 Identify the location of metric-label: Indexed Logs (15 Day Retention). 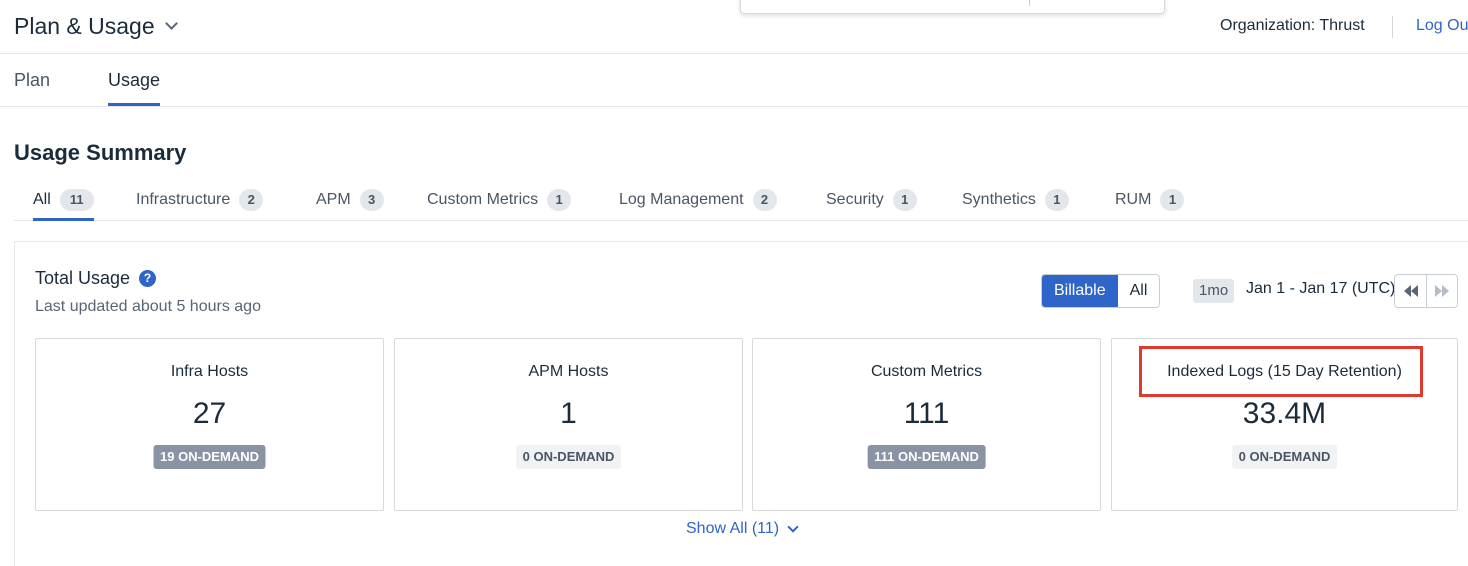
(1284, 371).